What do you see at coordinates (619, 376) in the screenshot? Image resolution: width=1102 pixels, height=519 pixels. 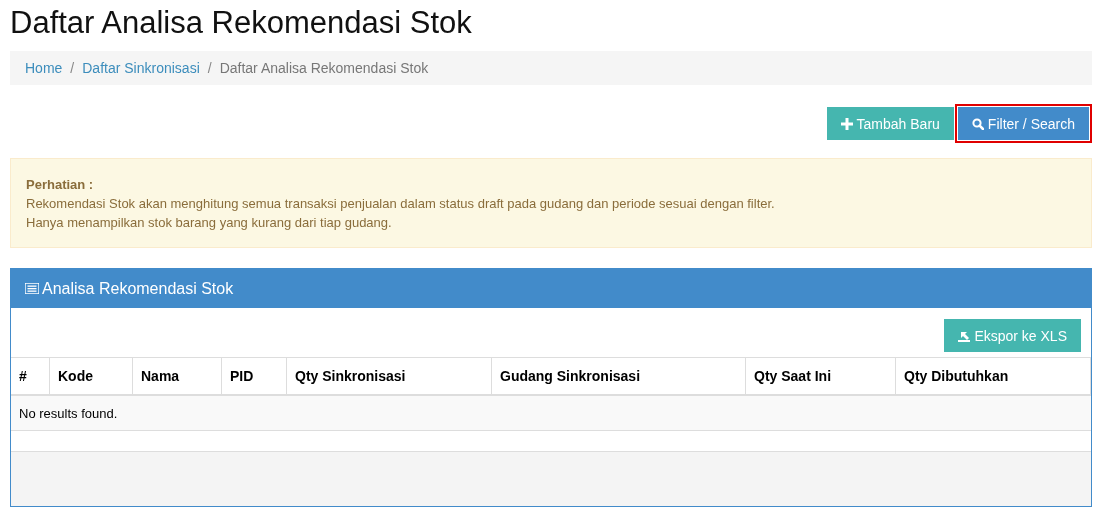 I see `column-header: Gudang Sinkronisasi` at bounding box center [619, 376].